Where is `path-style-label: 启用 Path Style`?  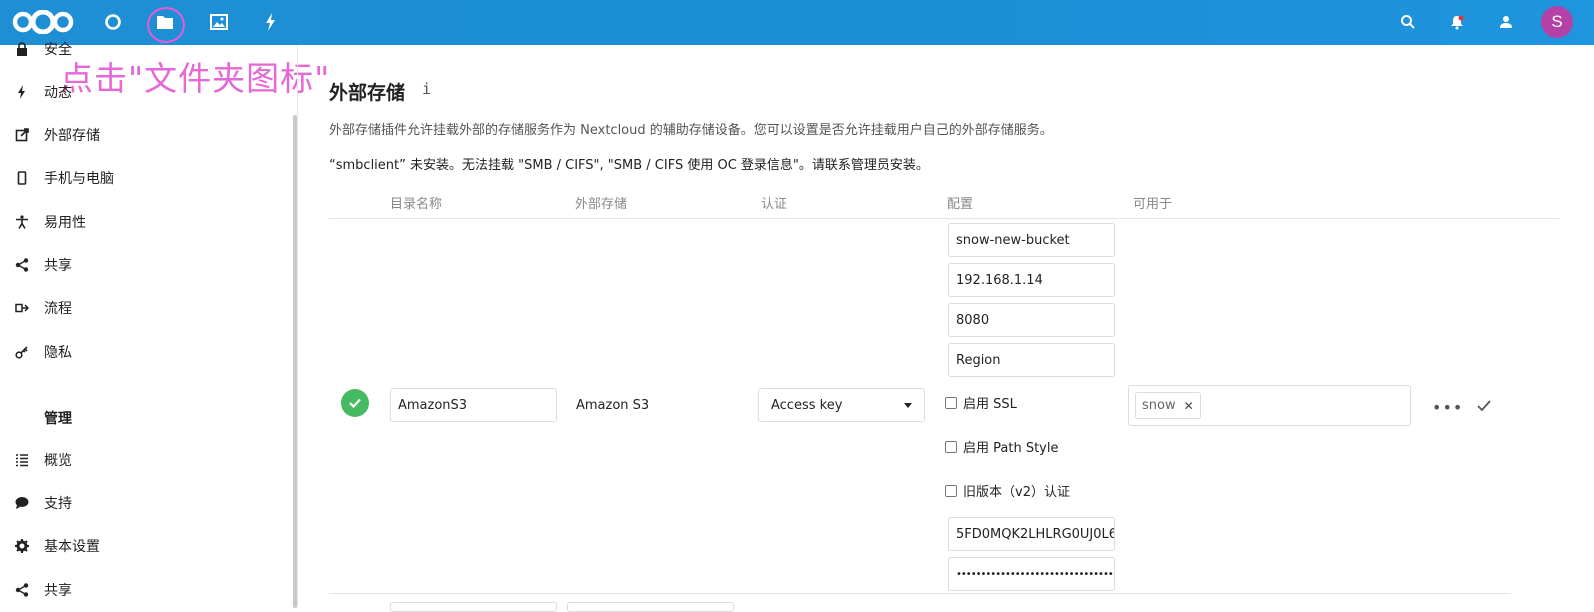 path-style-label: 启用 Path Style is located at coordinates (1011, 448).